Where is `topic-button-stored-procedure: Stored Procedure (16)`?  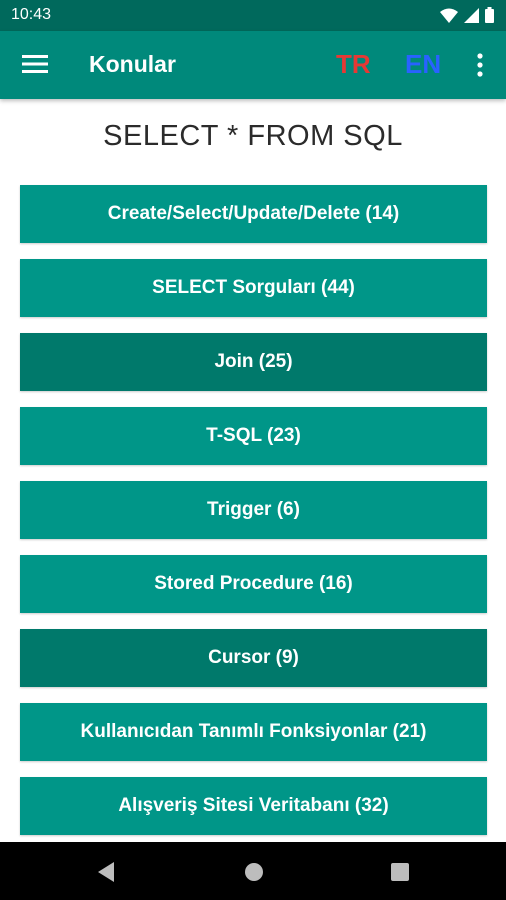
topic-button-stored-procedure: Stored Procedure (16) is located at coordinates (253, 584).